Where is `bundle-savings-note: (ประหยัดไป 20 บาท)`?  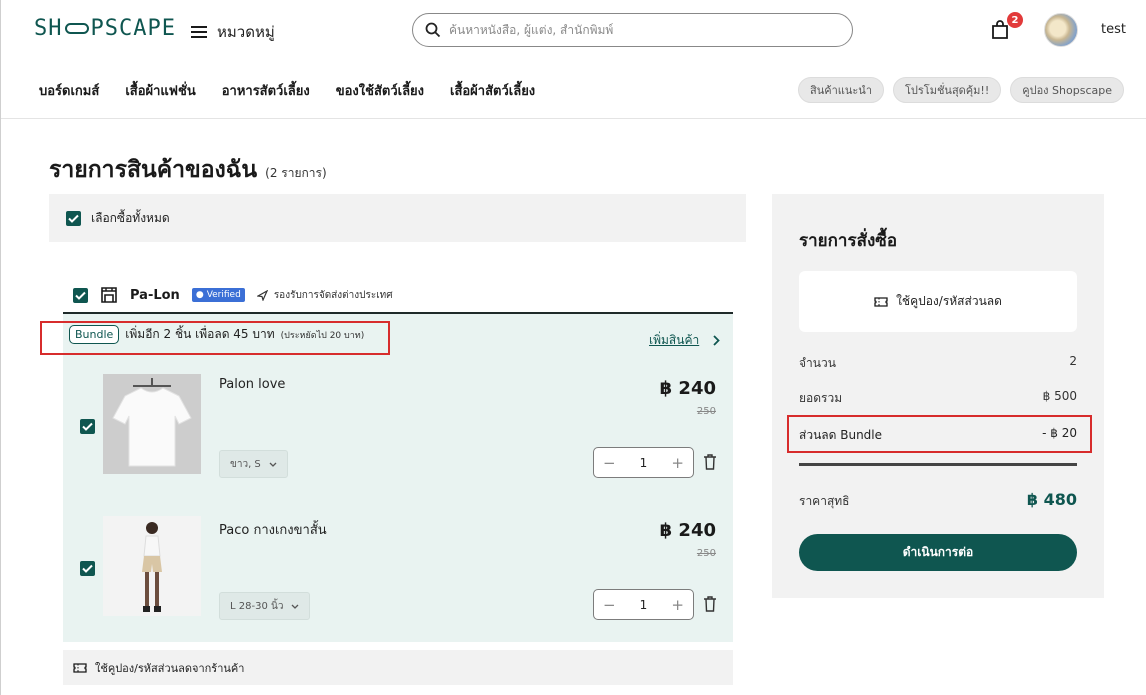 bundle-savings-note: (ประหยัดไป 20 บาท) is located at coordinates (322, 335).